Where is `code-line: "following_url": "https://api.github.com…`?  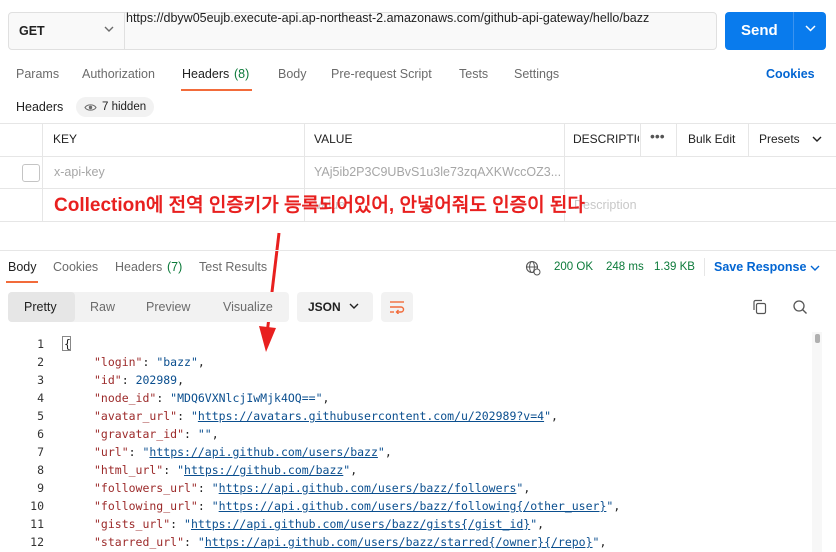
code-line: "following_url": "https://api.github.com… is located at coordinates (357, 506).